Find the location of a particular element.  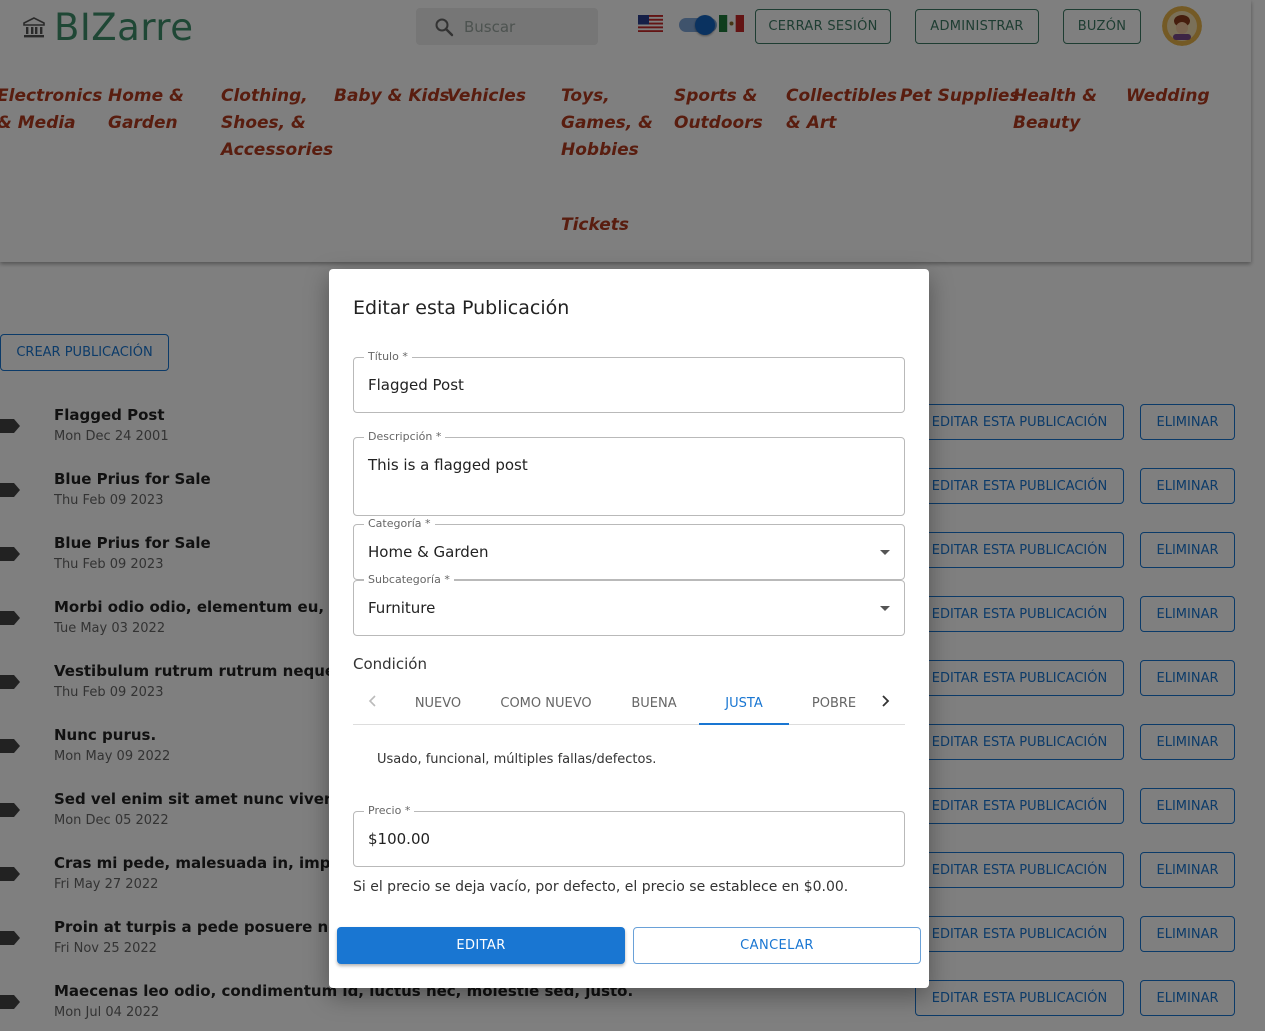

subcategory-select-label: Subcategoría * is located at coordinates (409, 579).